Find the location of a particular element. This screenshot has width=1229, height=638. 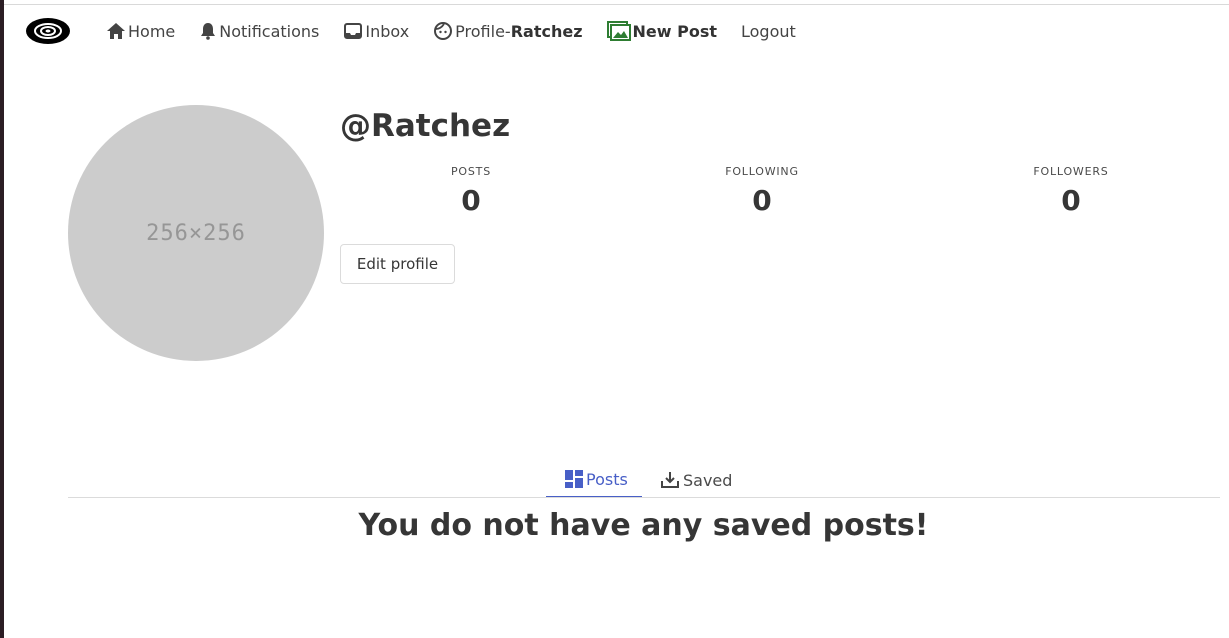

avatar-placeholder-text: 256×256 is located at coordinates (196, 233).